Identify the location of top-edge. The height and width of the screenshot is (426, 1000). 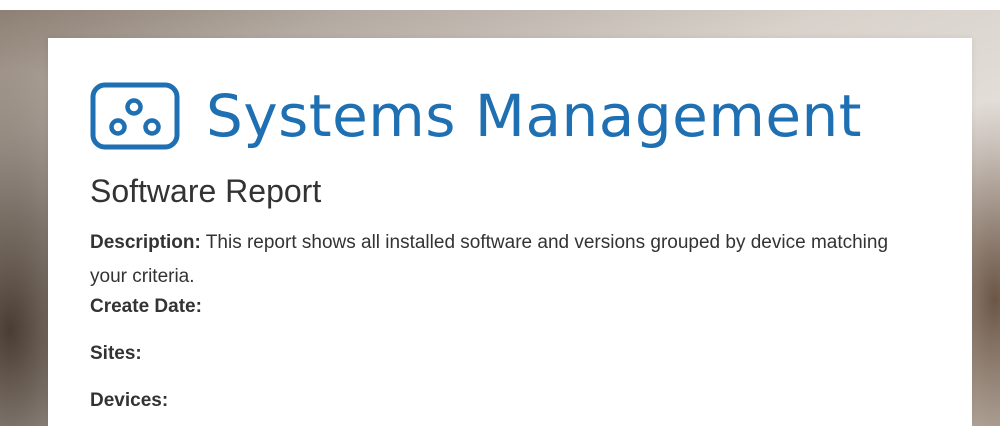
(500, 5).